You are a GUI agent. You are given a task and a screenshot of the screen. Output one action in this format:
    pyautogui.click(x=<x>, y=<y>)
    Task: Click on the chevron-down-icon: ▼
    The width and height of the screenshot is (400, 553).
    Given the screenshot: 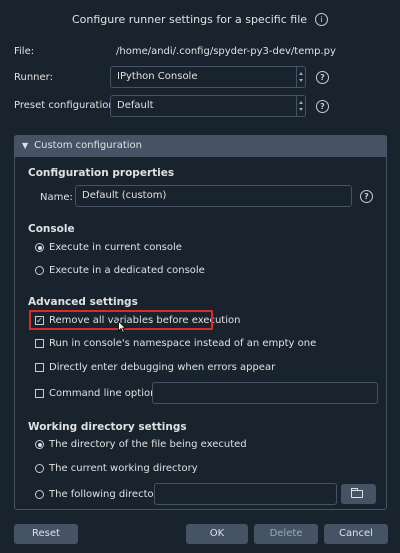 What is the action you would take?
    pyautogui.click(x=25, y=145)
    